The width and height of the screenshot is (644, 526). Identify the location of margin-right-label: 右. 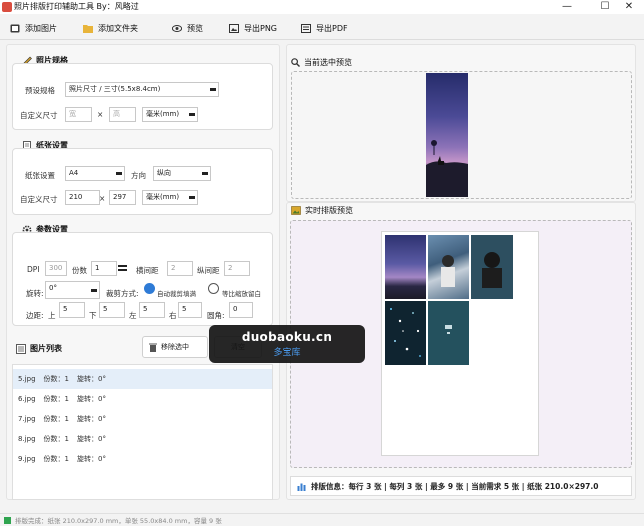
(173, 315).